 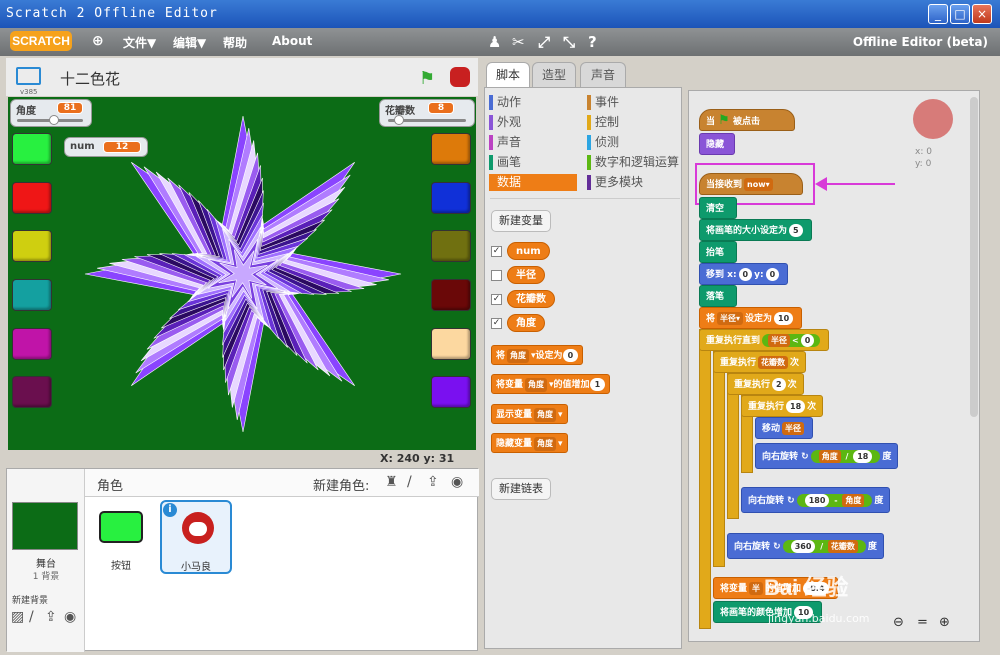 What do you see at coordinates (633, 162) in the screenshot?
I see `category-7: 数字和逻辑运算` at bounding box center [633, 162].